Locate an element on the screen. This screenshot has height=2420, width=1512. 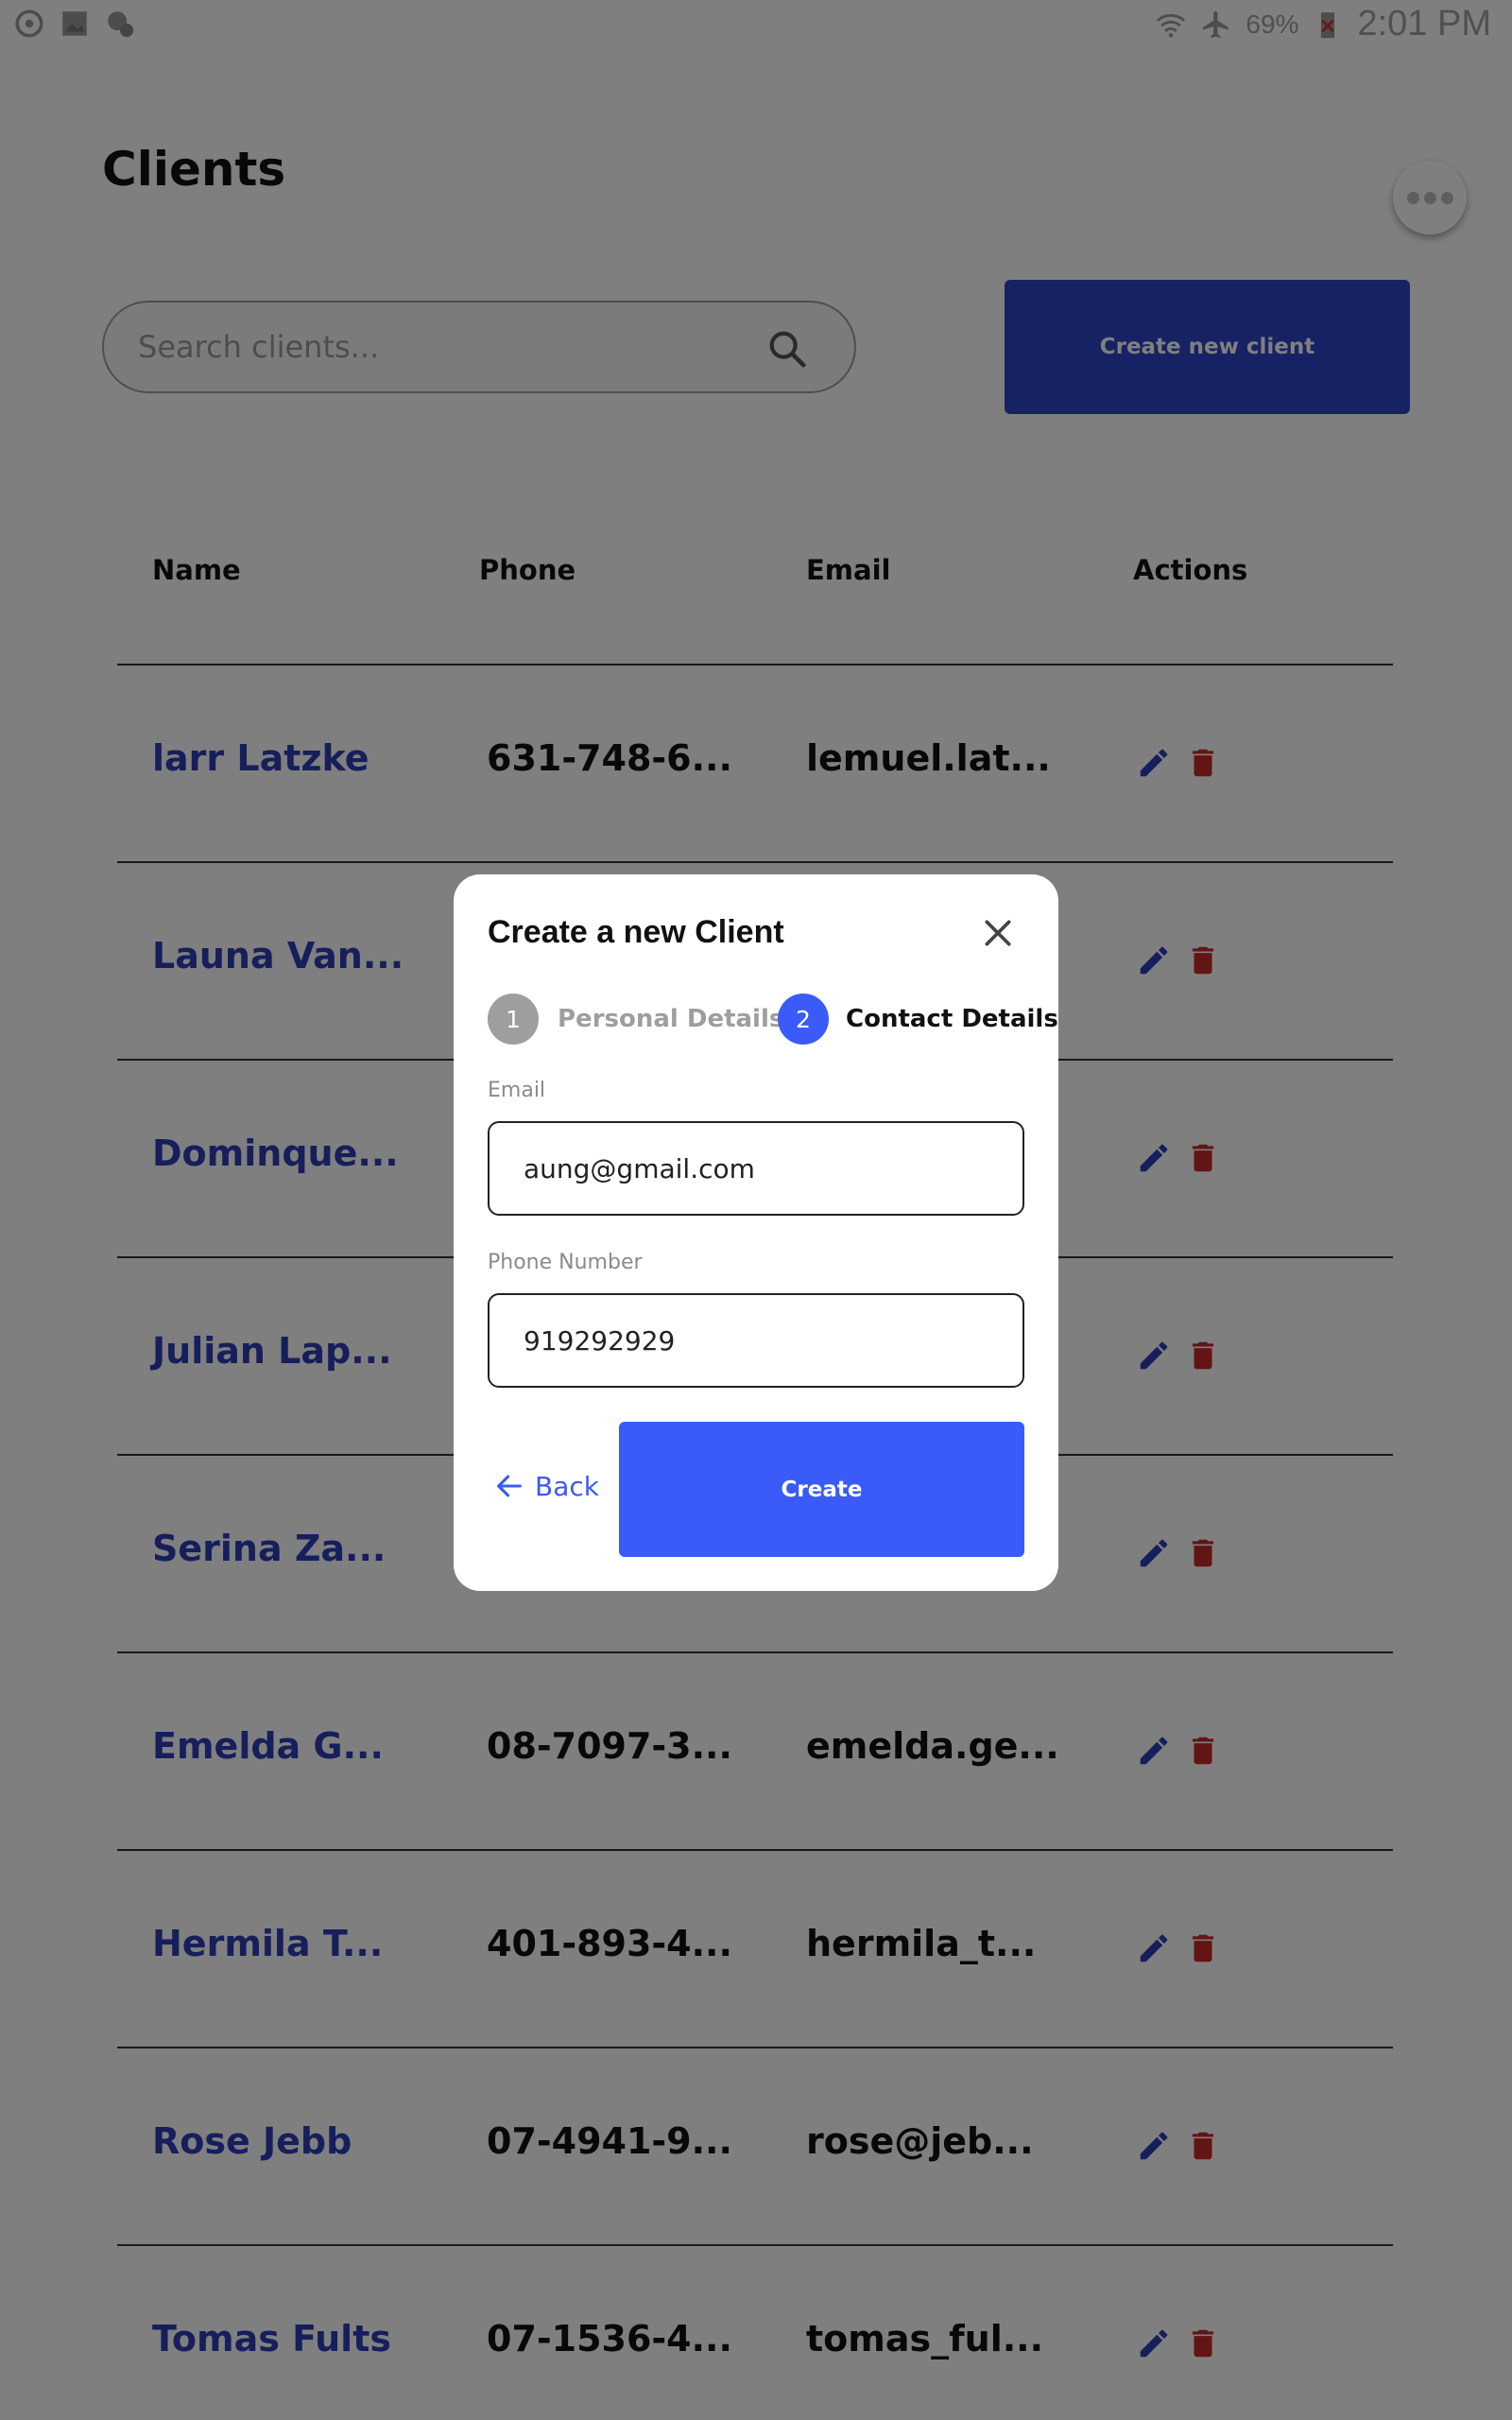
email-field: aung@gmail.com is located at coordinates (756, 1168).